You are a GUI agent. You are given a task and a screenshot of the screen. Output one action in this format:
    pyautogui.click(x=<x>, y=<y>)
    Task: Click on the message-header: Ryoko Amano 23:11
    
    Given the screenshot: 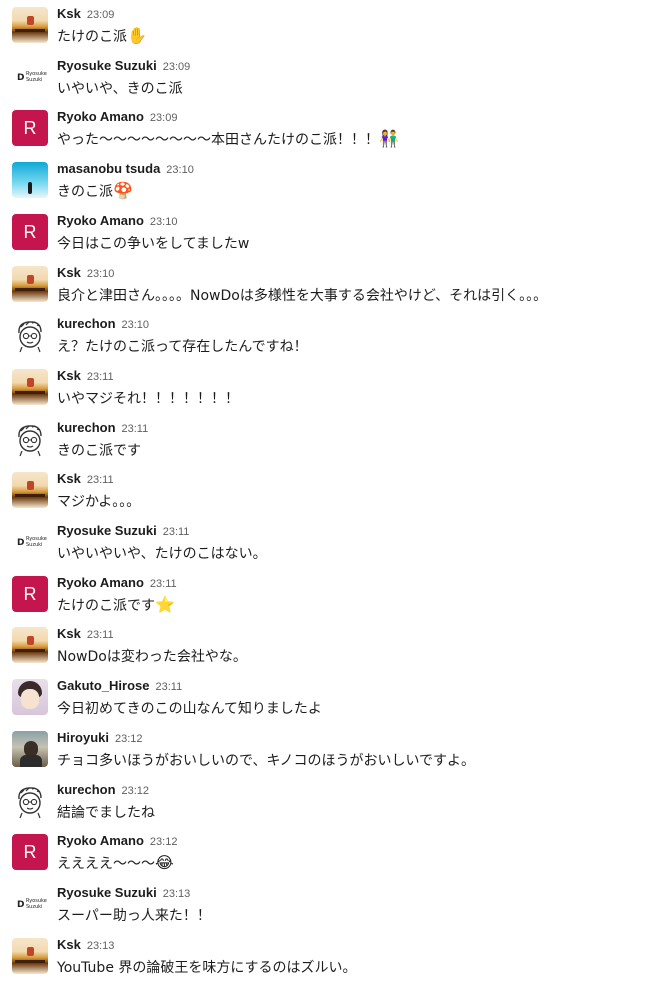 What is the action you would take?
    pyautogui.click(x=117, y=583)
    